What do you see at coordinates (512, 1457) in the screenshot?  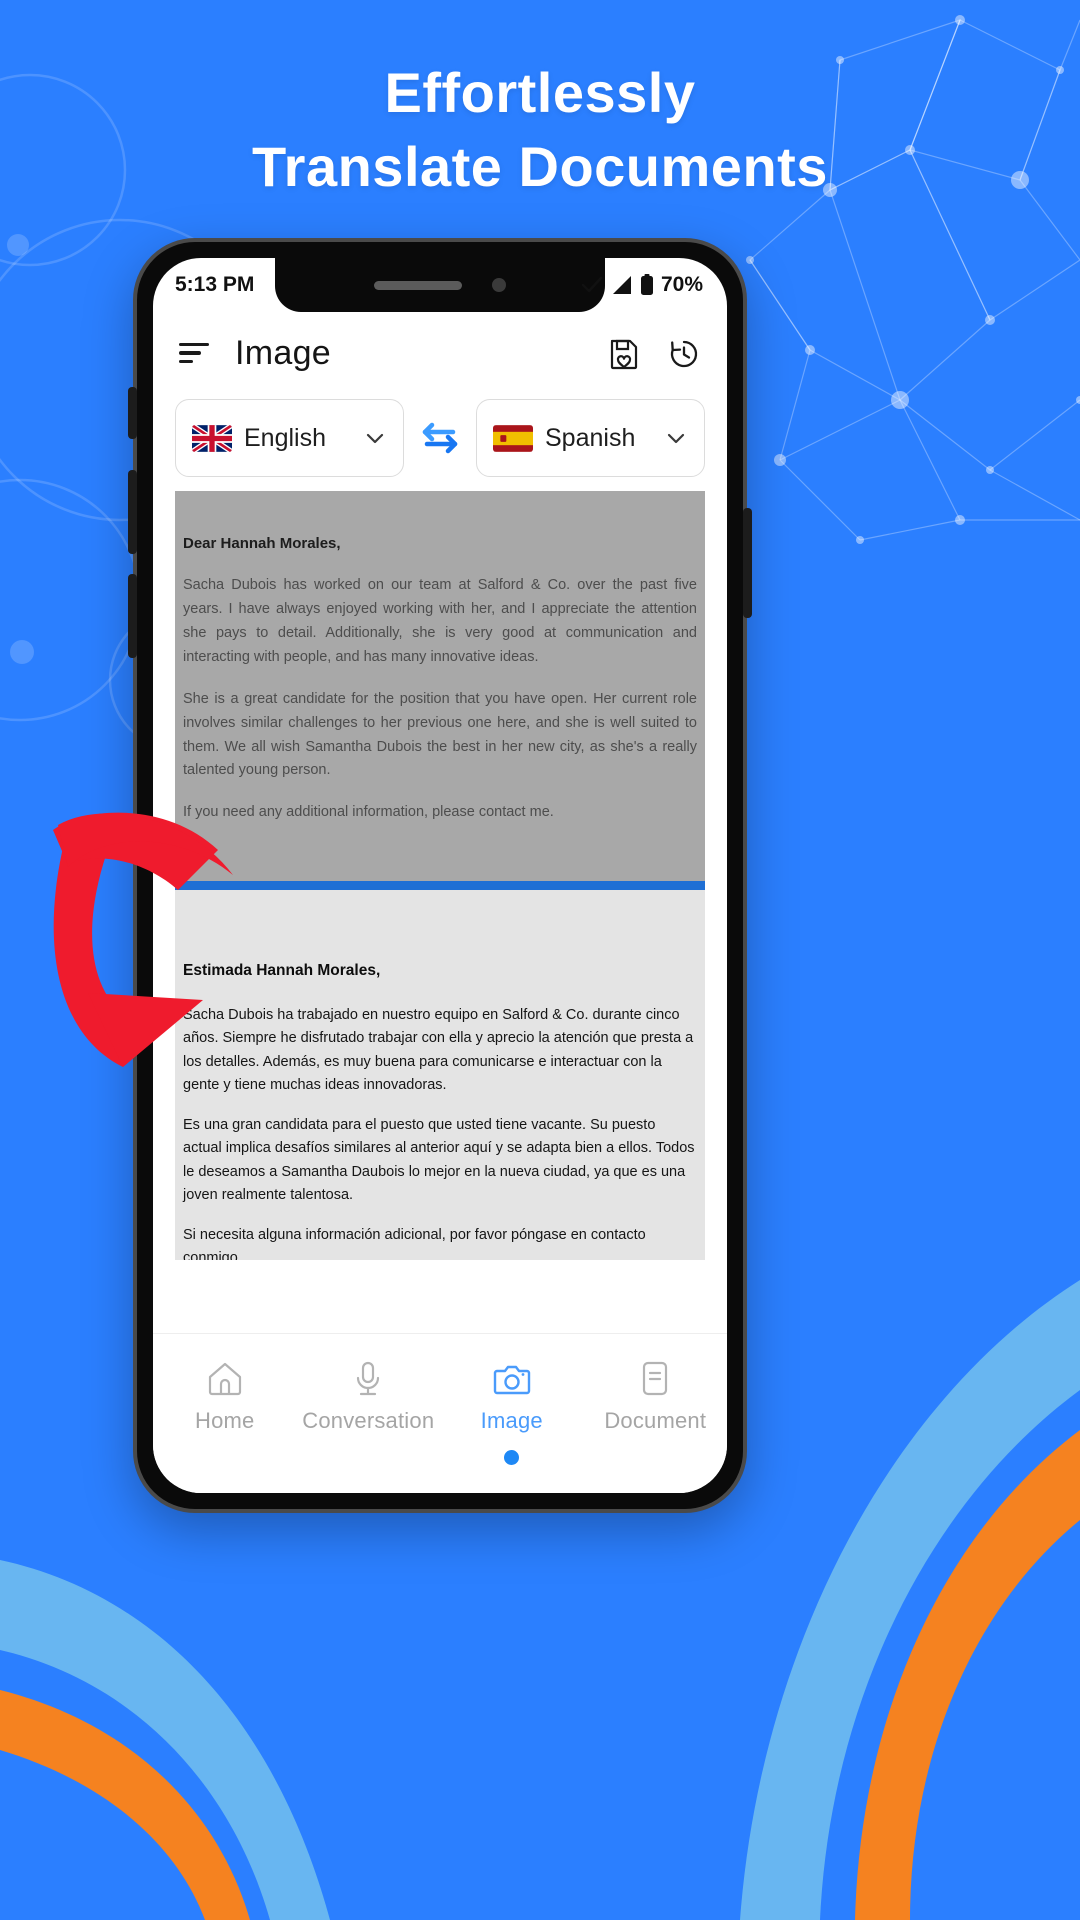 I see `active-tab-indicator` at bounding box center [512, 1457].